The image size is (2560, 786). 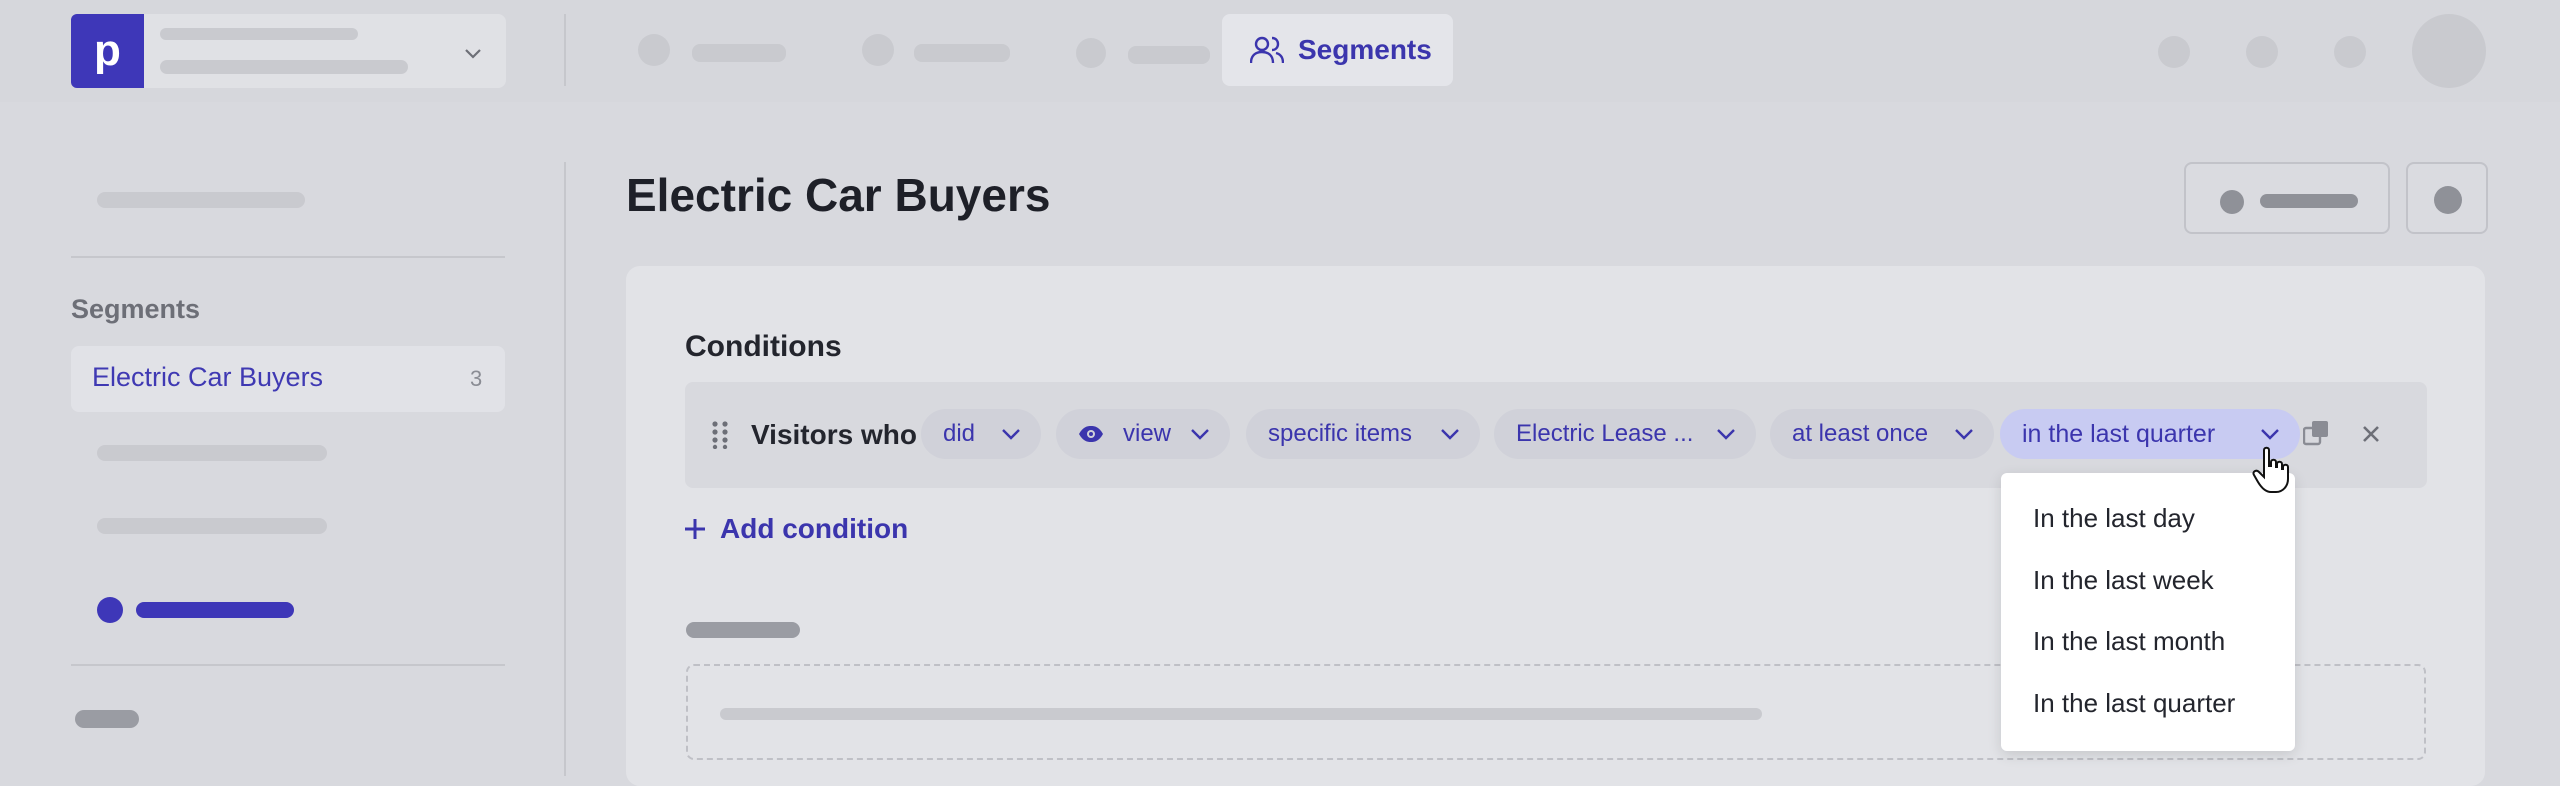 What do you see at coordinates (325, 51) in the screenshot?
I see `workspace-switcher` at bounding box center [325, 51].